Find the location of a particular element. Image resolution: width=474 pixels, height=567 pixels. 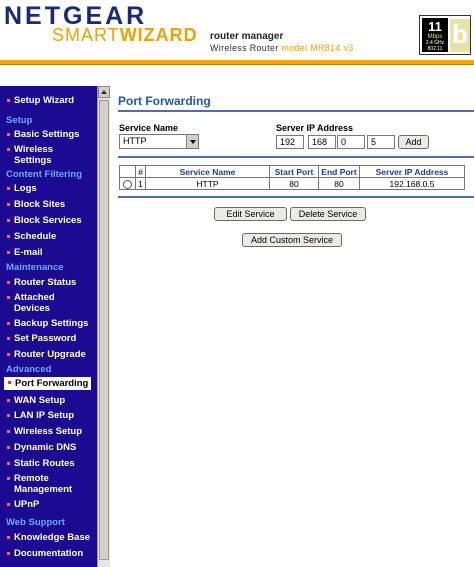

badge-speed-panel: 11 Mbps 2.4 GHz 802.11 is located at coordinates (435, 35).